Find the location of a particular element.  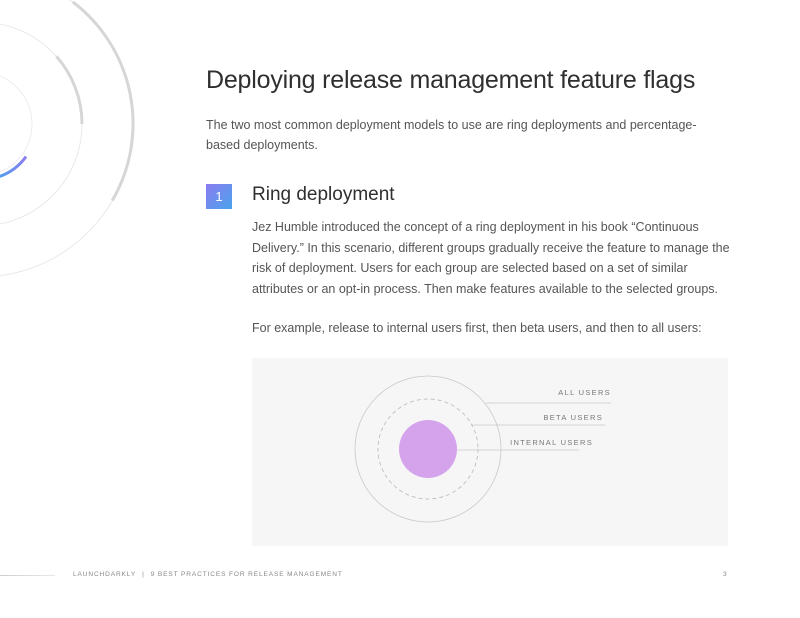

footer-doc-title: 9 BEST PRACTICES FOR RELEASE MANAGEMENT is located at coordinates (246, 574).